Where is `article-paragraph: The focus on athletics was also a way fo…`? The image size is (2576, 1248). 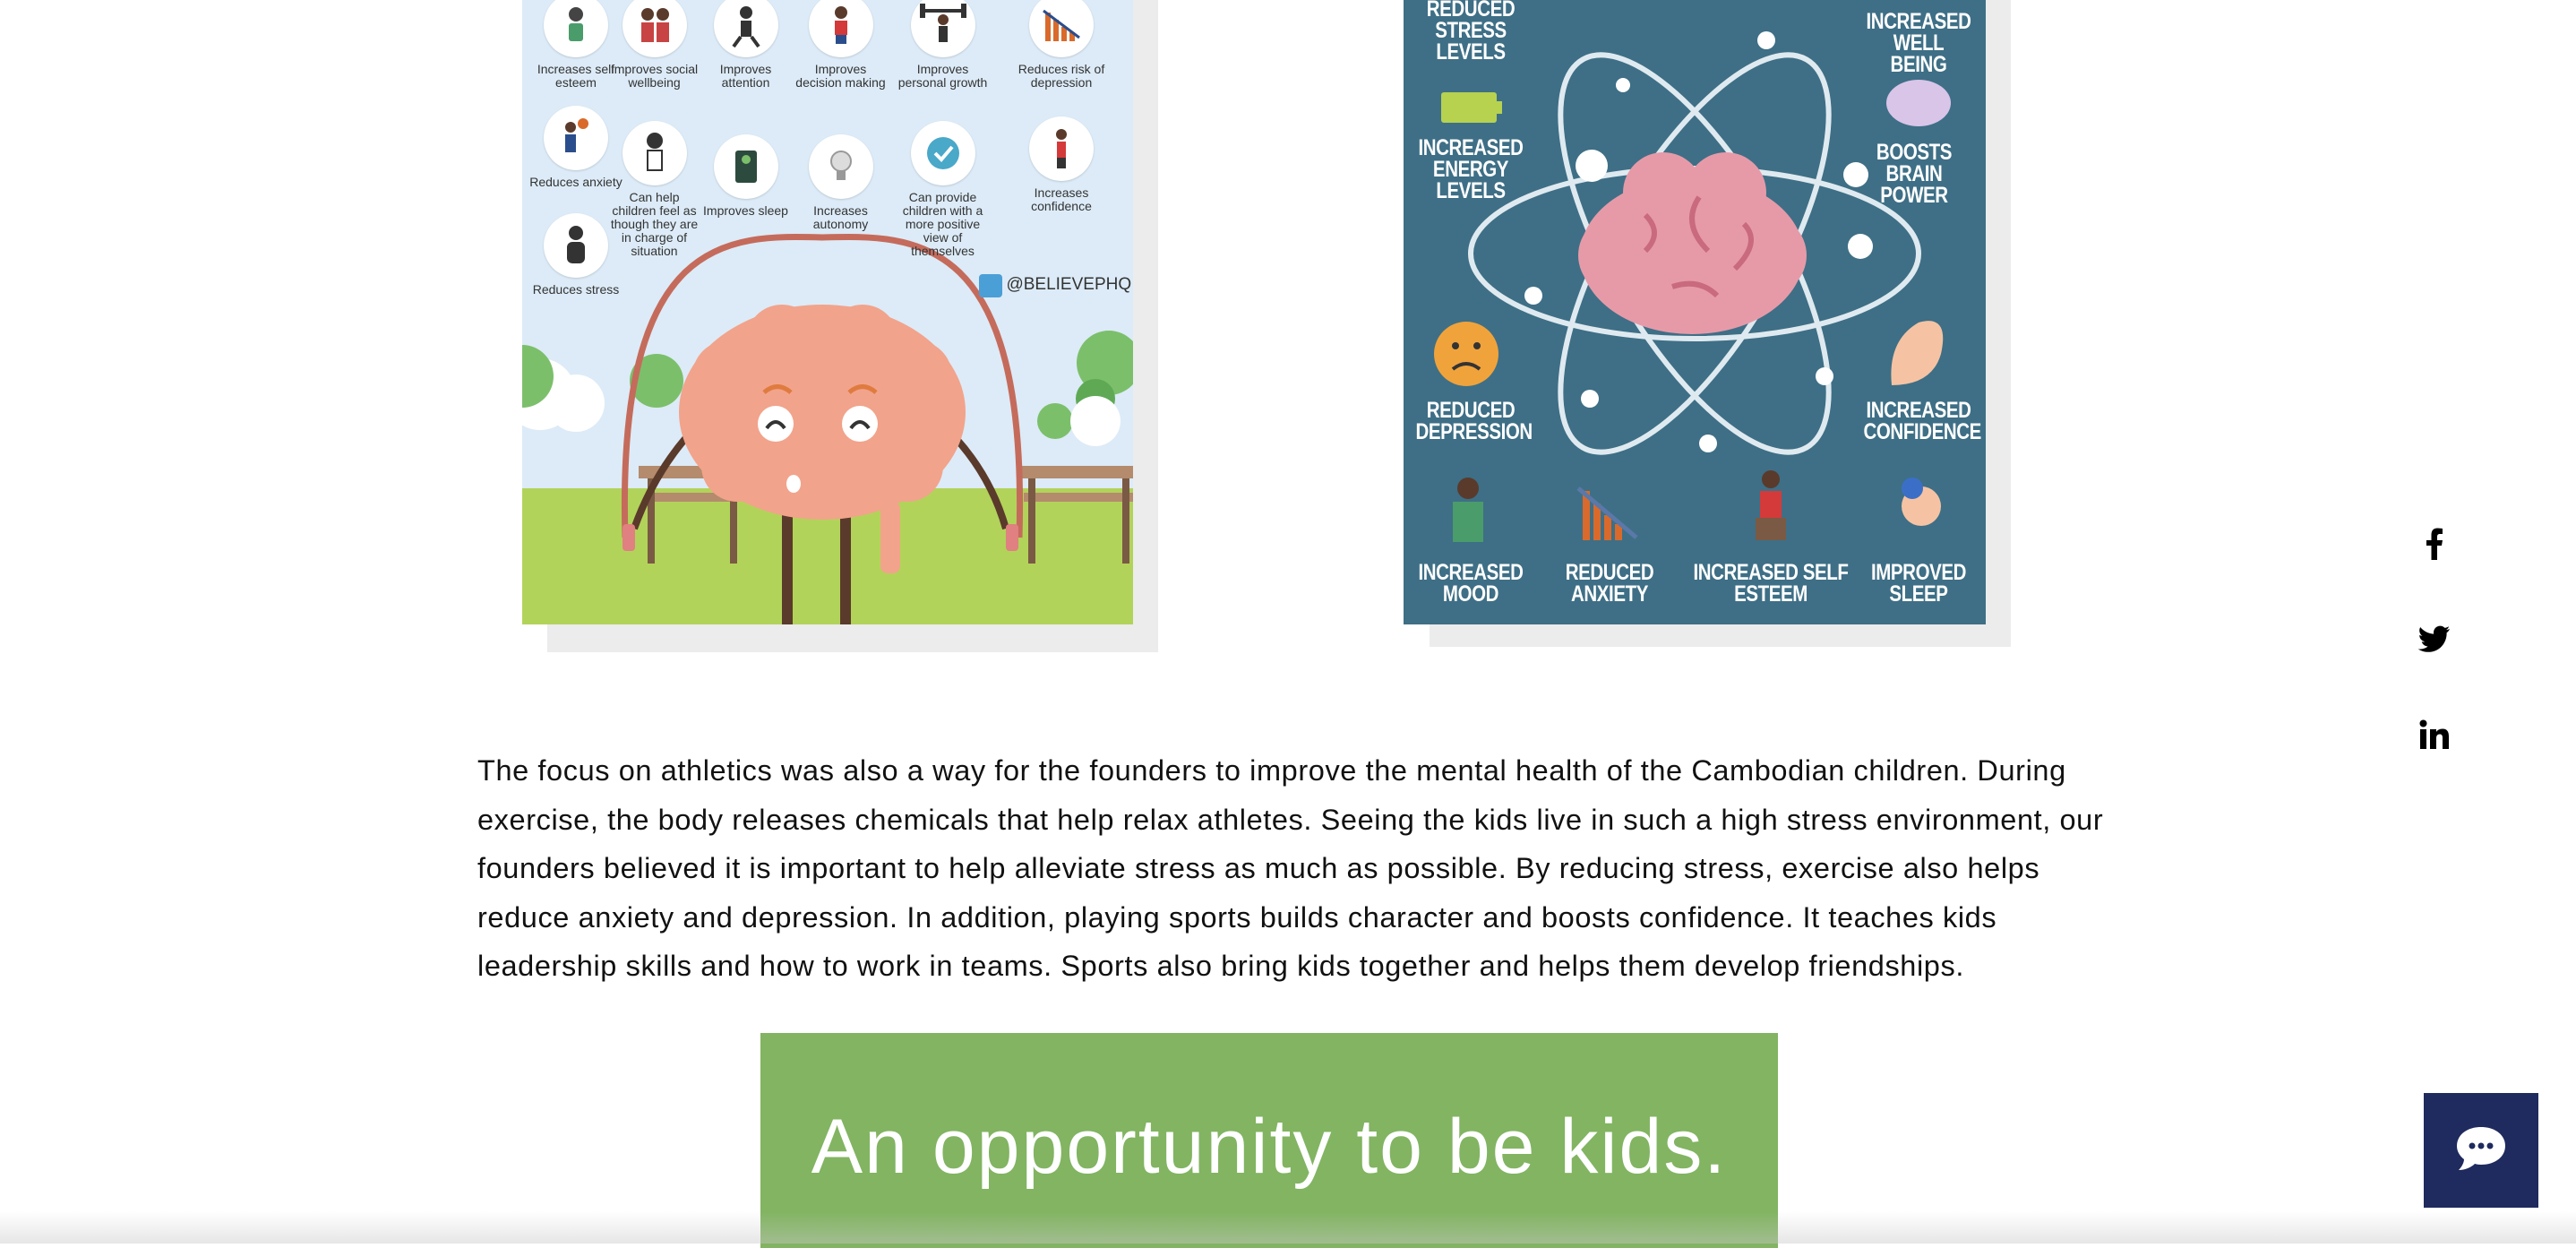
article-paragraph: The focus on athletics was also a way fo… is located at coordinates (1290, 868).